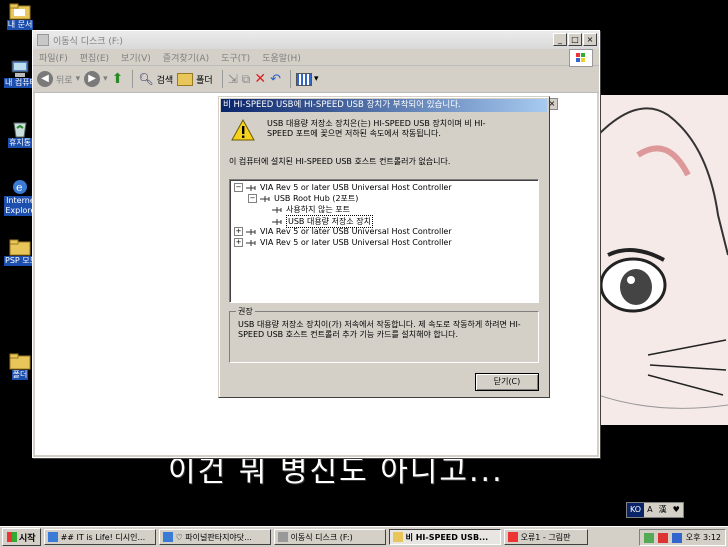  I want to click on search-button: 🔍︎ 검색, so click(155, 79).